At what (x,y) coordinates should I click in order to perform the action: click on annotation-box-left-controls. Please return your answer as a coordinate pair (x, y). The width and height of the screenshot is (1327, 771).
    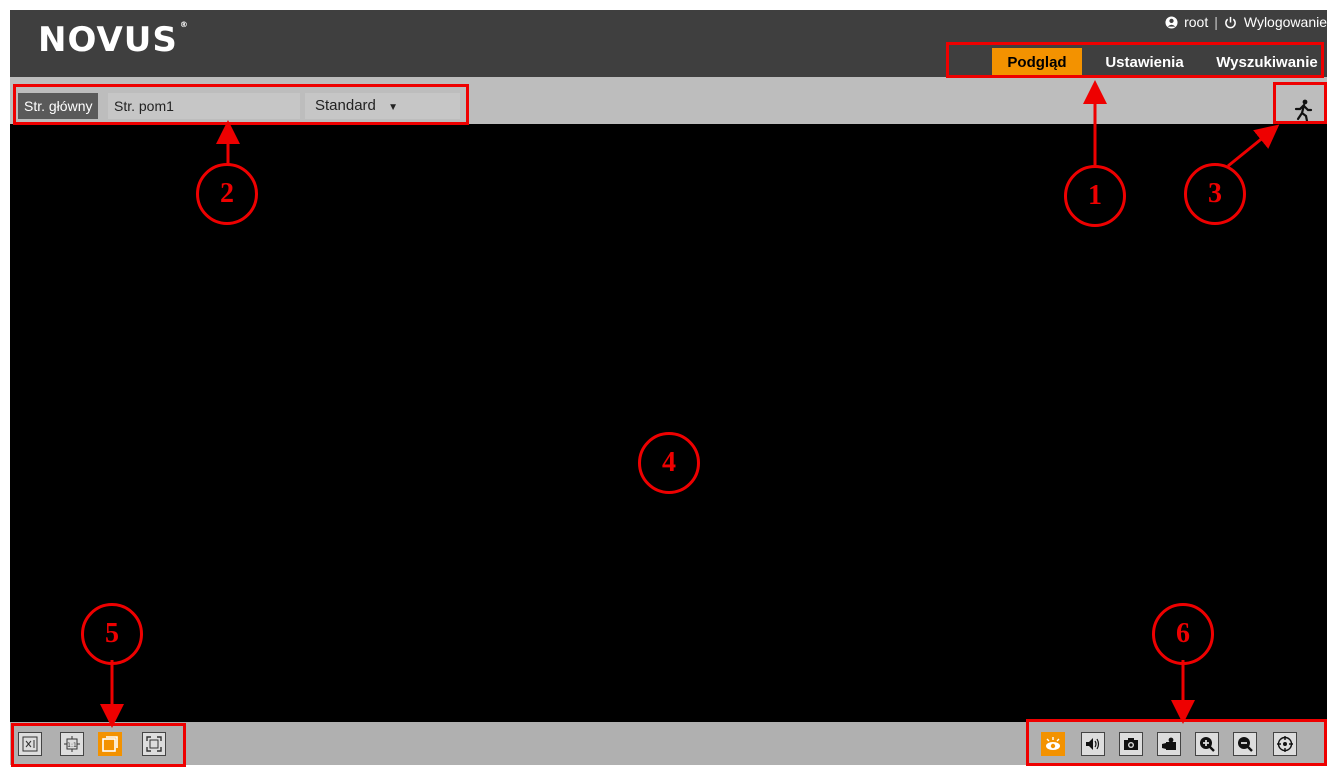
    Looking at the image, I should click on (98, 745).